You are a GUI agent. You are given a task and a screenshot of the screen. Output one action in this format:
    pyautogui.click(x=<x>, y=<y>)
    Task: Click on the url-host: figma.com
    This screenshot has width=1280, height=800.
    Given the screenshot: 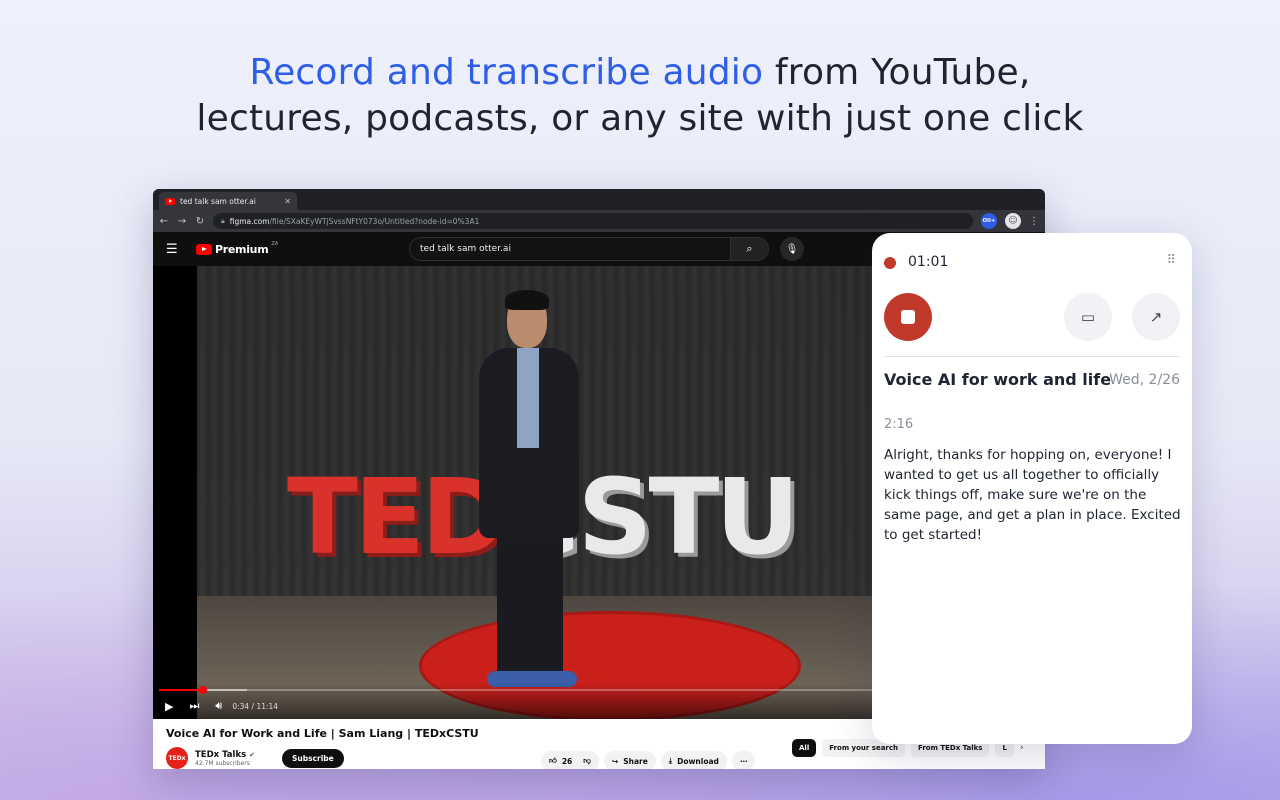 What is the action you would take?
    pyautogui.click(x=250, y=221)
    